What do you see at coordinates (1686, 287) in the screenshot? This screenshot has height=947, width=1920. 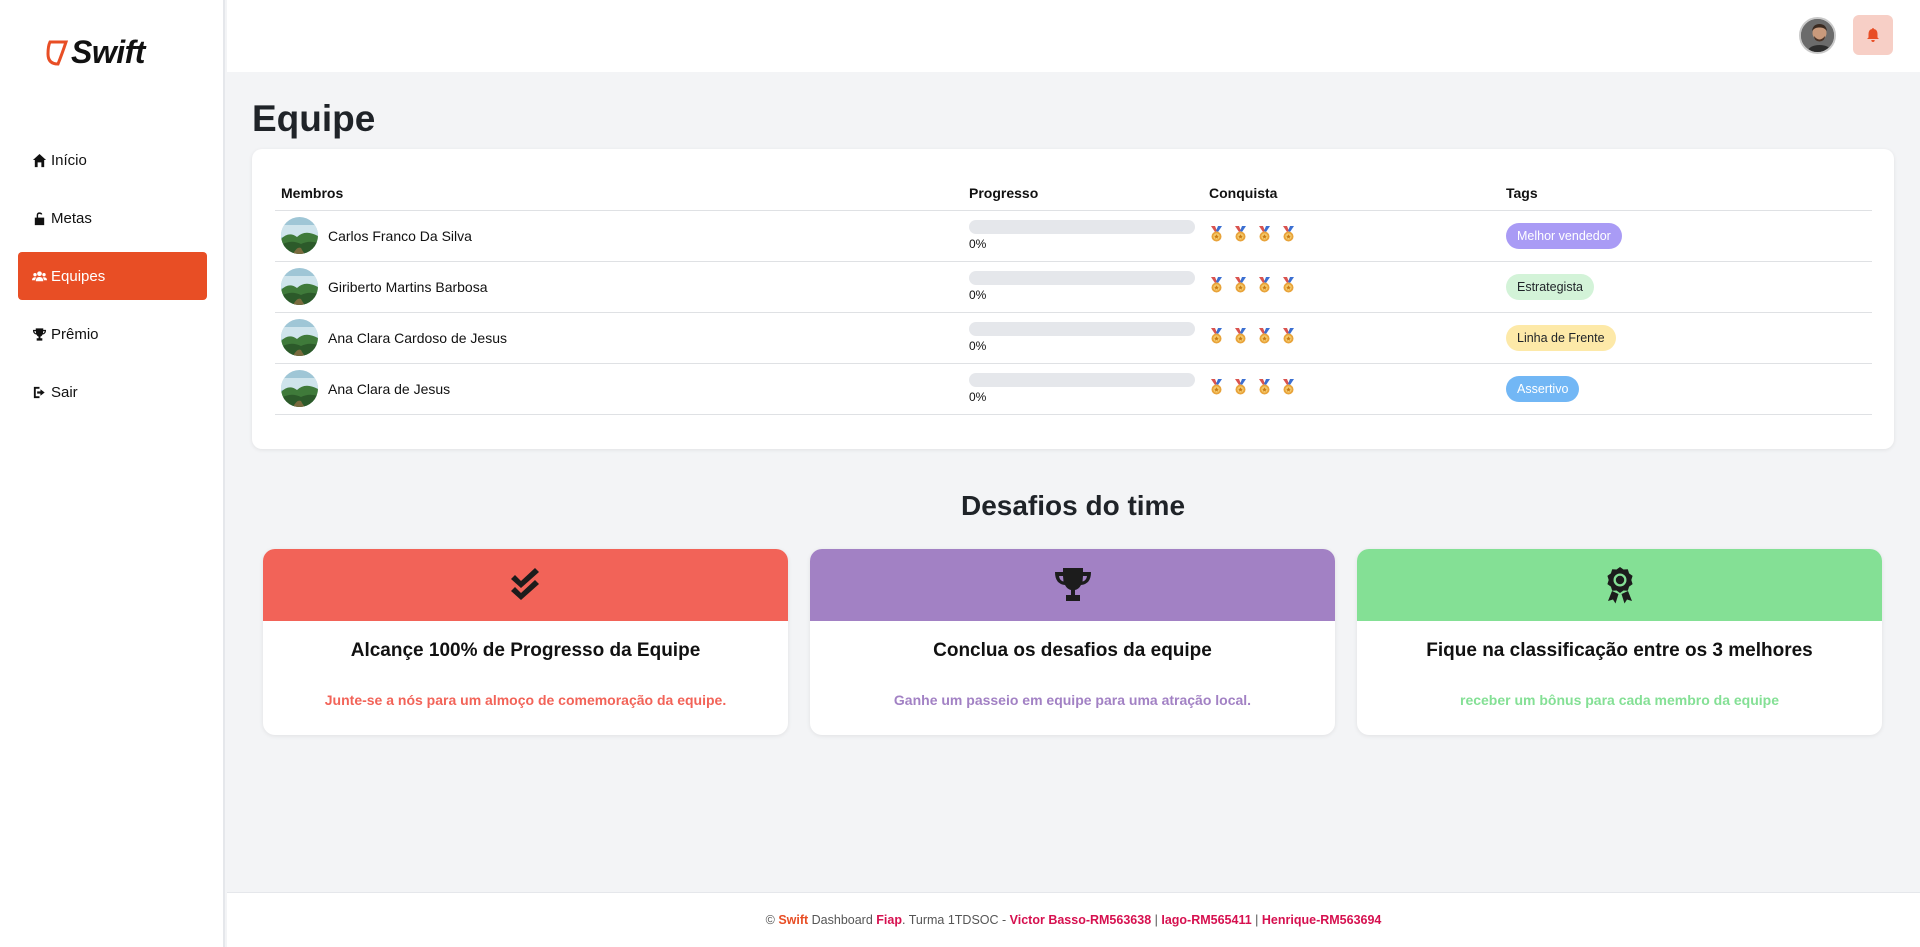 I see `tag-cell: Estrategista` at bounding box center [1686, 287].